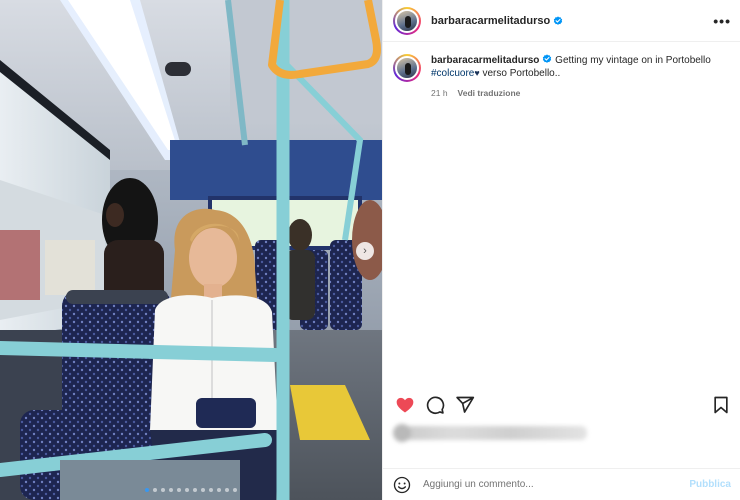 The width and height of the screenshot is (740, 500). What do you see at coordinates (465, 405) in the screenshot?
I see `share-icon` at bounding box center [465, 405].